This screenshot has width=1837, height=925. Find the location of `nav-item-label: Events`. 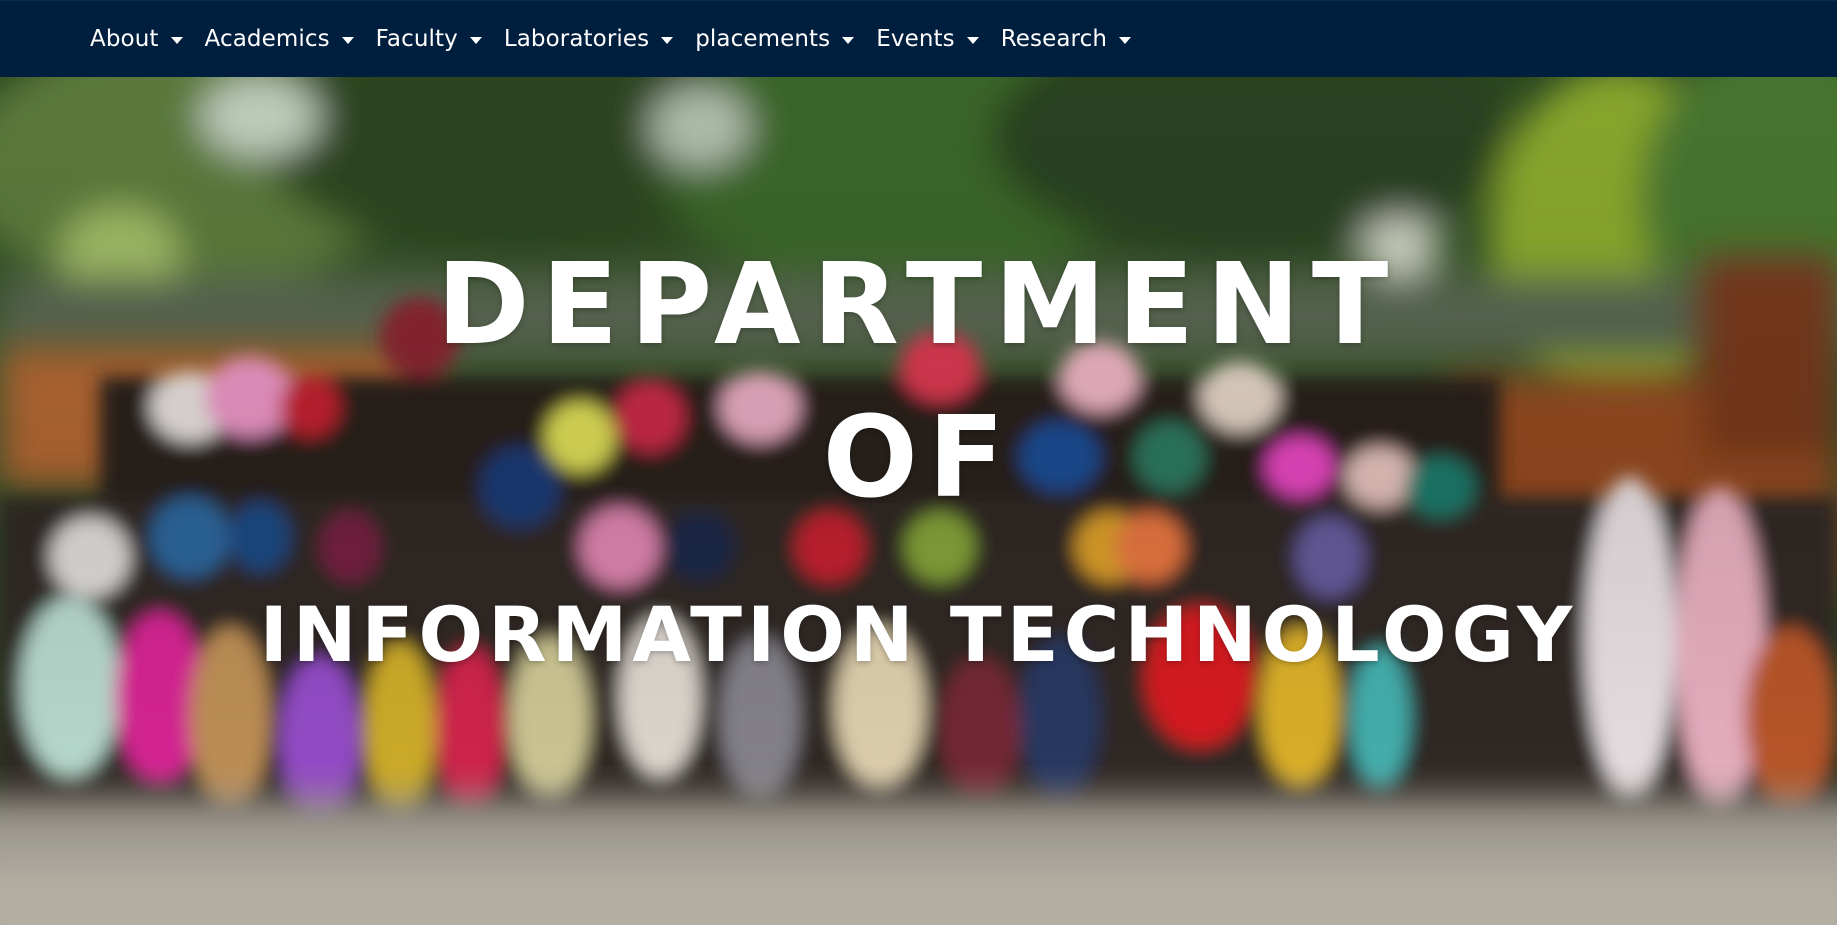

nav-item-label: Events is located at coordinates (915, 39).